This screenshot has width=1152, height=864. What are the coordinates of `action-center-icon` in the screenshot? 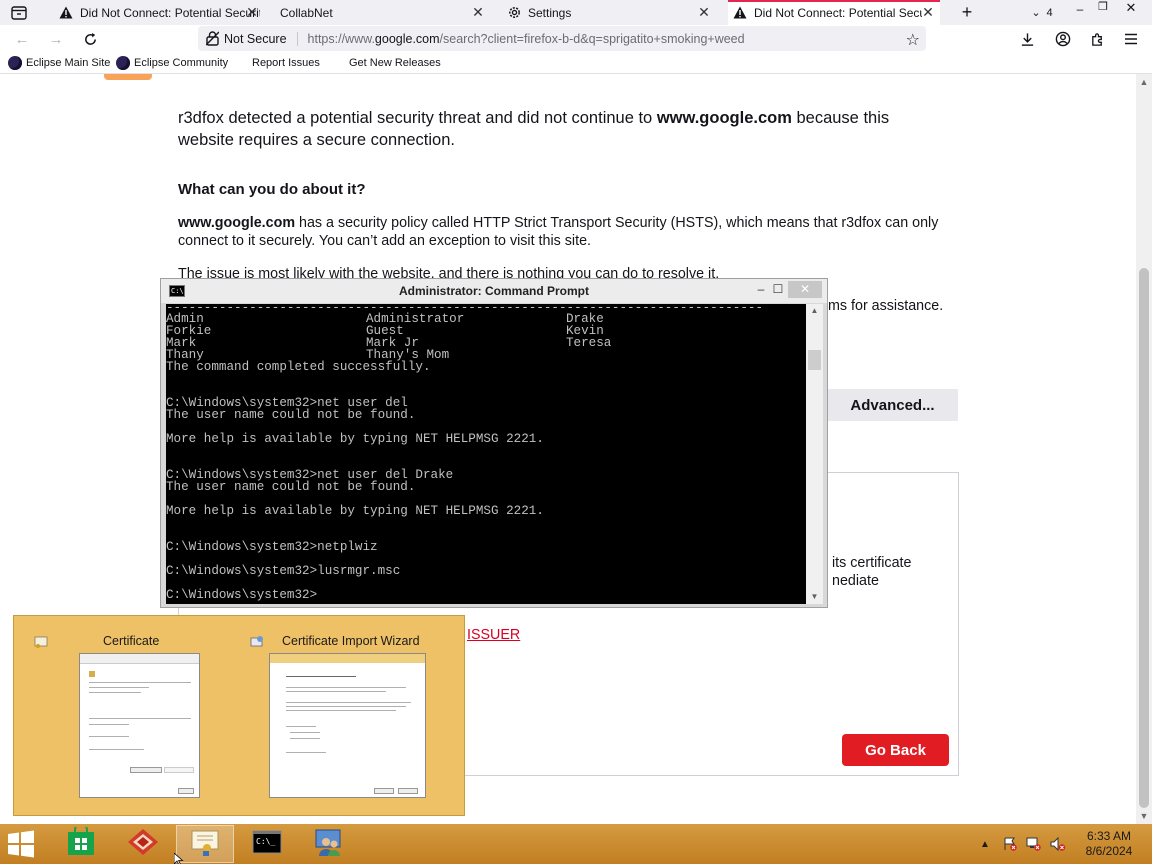 It's located at (1010, 844).